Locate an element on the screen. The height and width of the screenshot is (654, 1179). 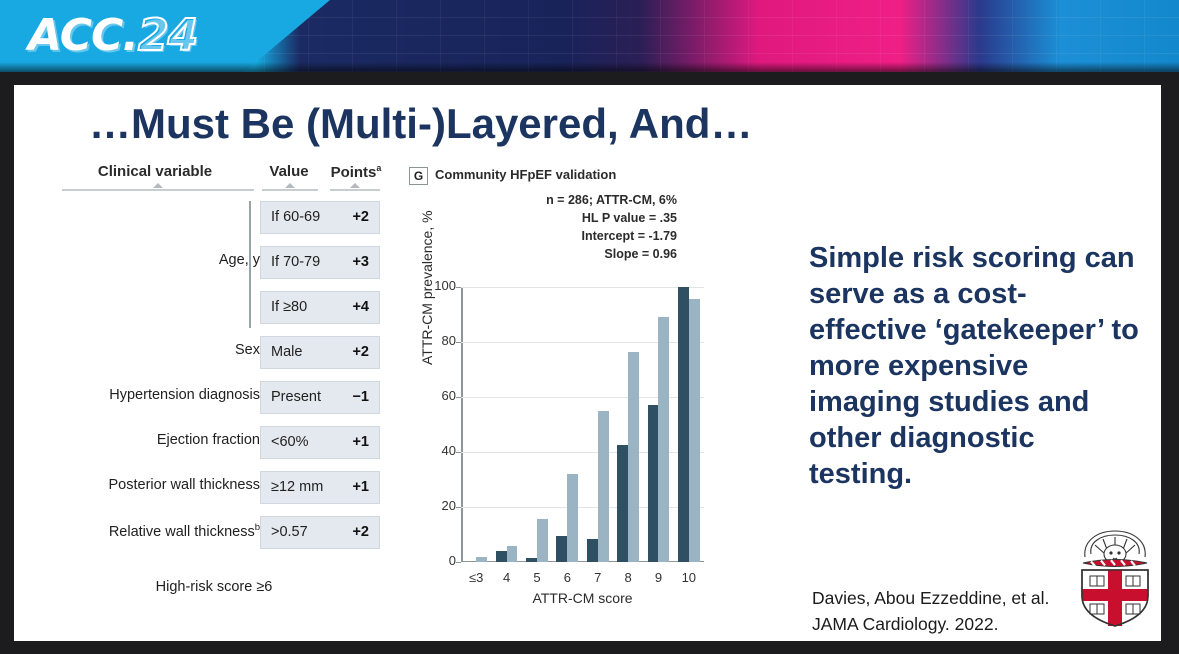
x-axis-tick-label: 8 is located at coordinates (628, 577).